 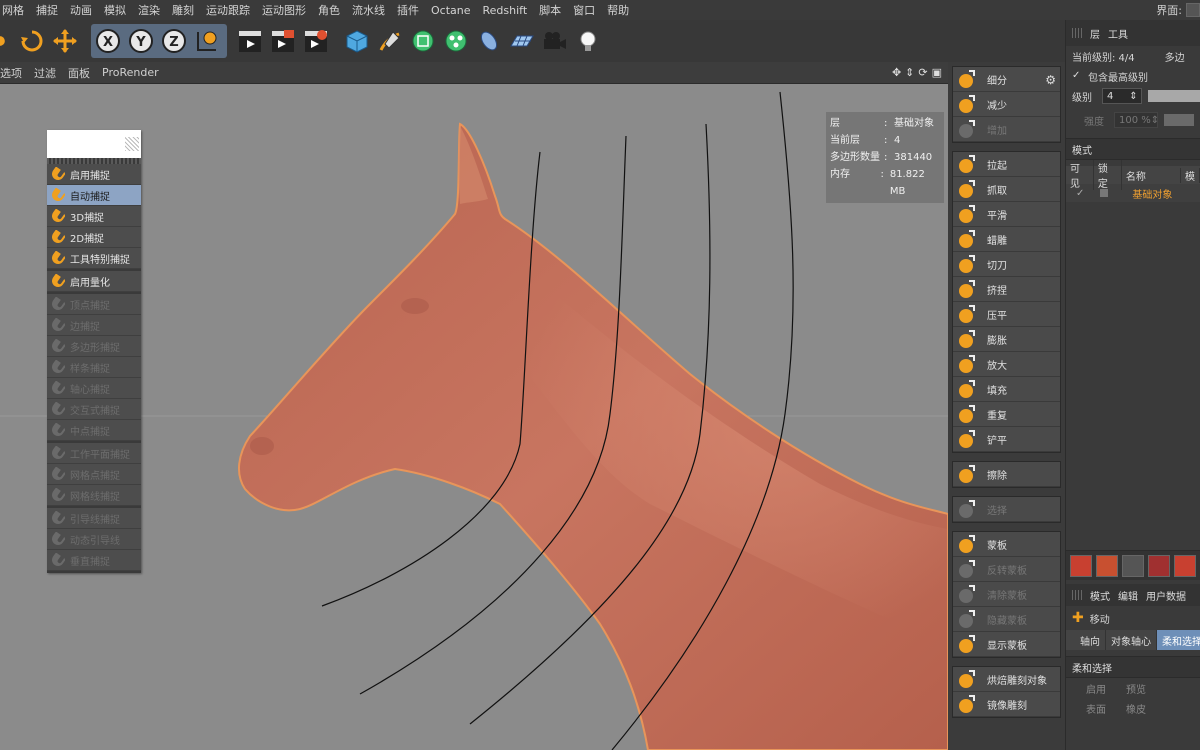 What do you see at coordinates (94, 258) in the screenshot?
I see `snap-menu-item: 工具特别捕捉` at bounding box center [94, 258].